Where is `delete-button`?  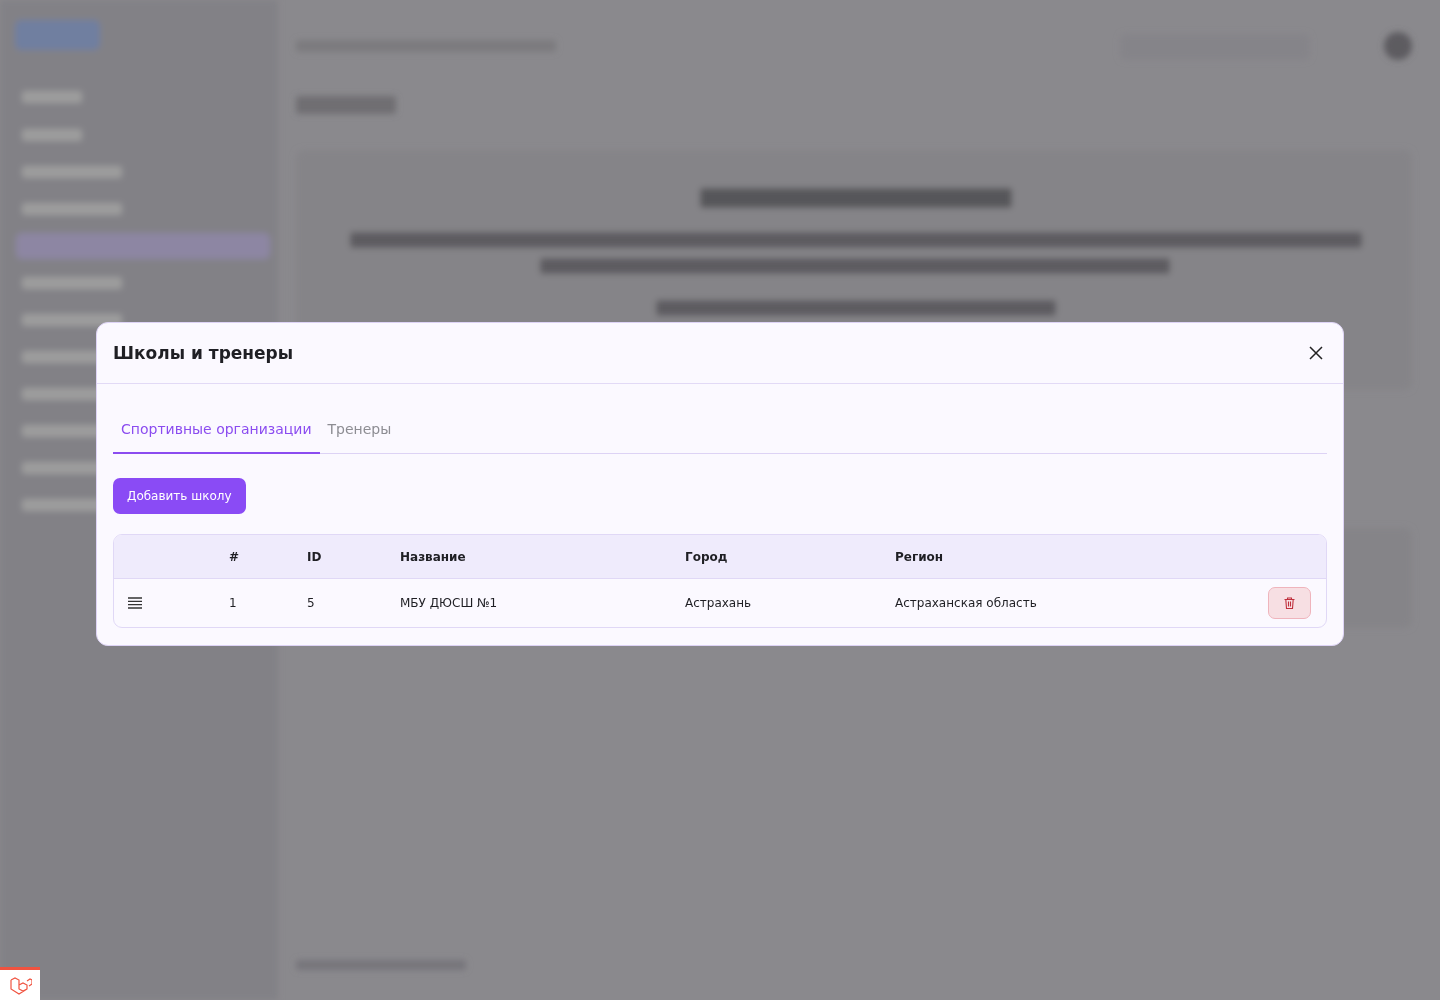 delete-button is located at coordinates (1289, 603).